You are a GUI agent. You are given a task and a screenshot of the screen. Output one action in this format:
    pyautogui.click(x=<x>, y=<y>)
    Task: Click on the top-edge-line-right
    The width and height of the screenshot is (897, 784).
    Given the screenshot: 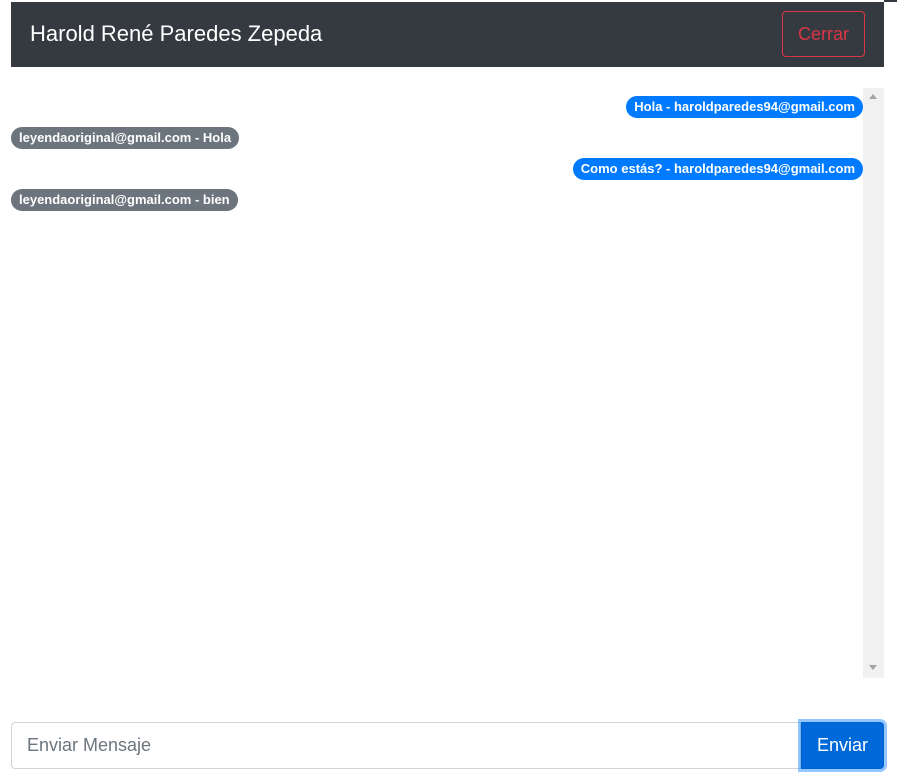 What is the action you would take?
    pyautogui.click(x=890, y=1)
    